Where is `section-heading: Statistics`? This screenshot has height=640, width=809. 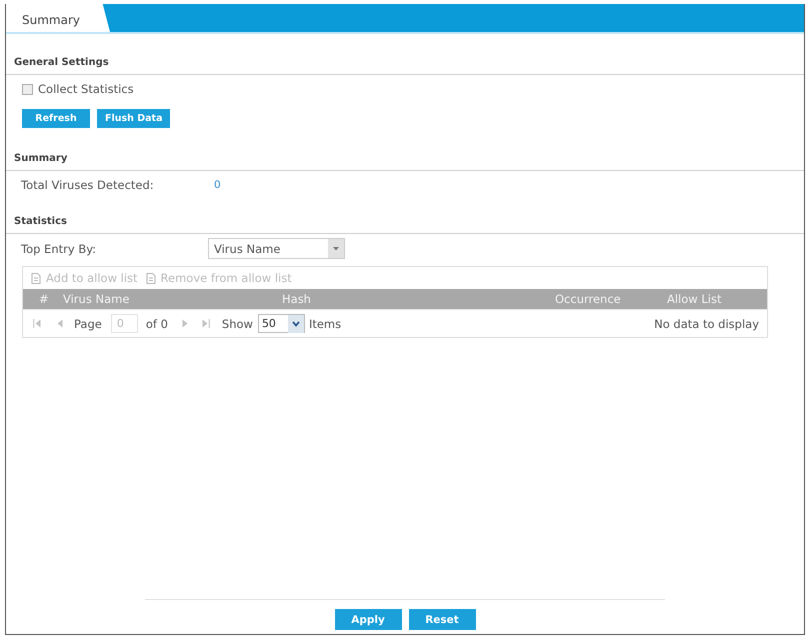 section-heading: Statistics is located at coordinates (405, 224).